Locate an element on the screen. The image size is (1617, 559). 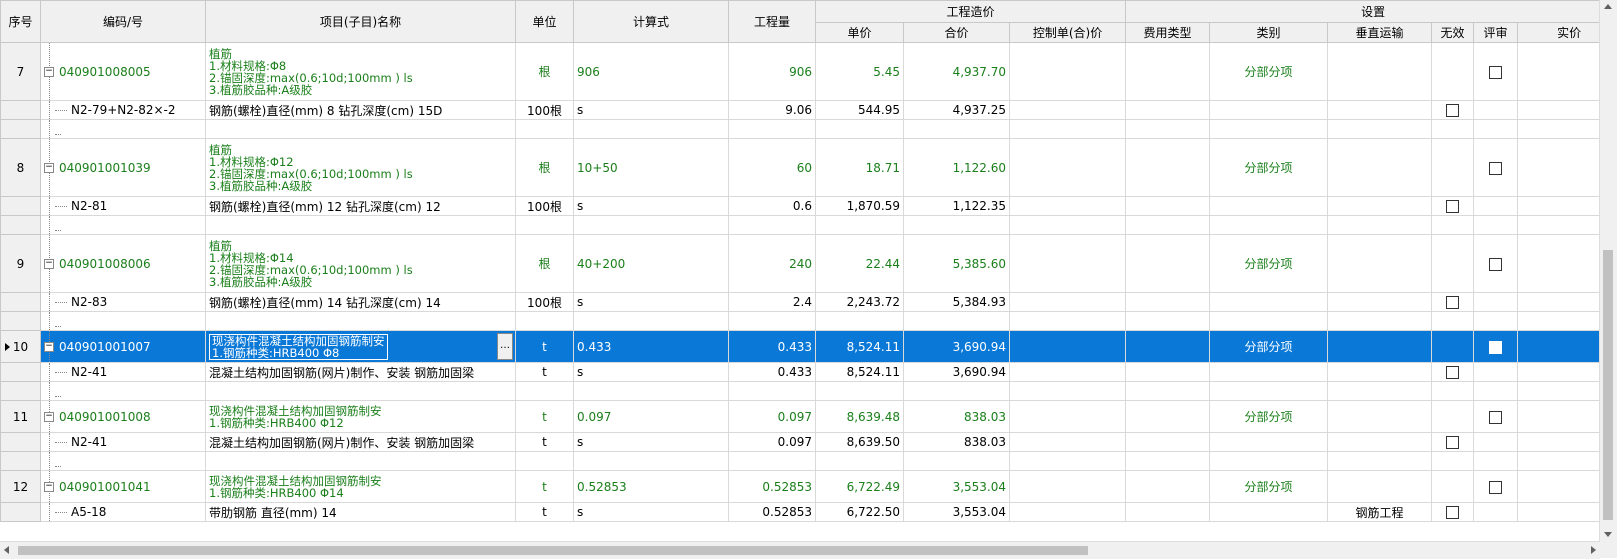
quota-name: 钢筋(螺栓)直径(mm) 8 钻孔深度(cm) 15D is located at coordinates (360, 110).